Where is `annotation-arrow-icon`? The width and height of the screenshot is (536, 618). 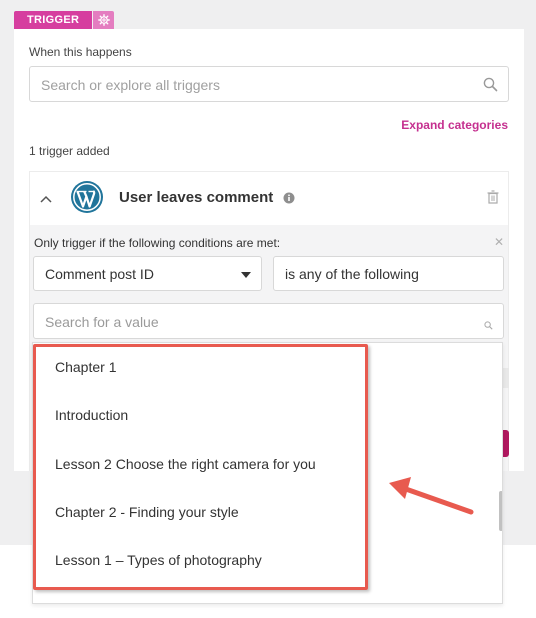
annotation-arrow-icon is located at coordinates (430, 498).